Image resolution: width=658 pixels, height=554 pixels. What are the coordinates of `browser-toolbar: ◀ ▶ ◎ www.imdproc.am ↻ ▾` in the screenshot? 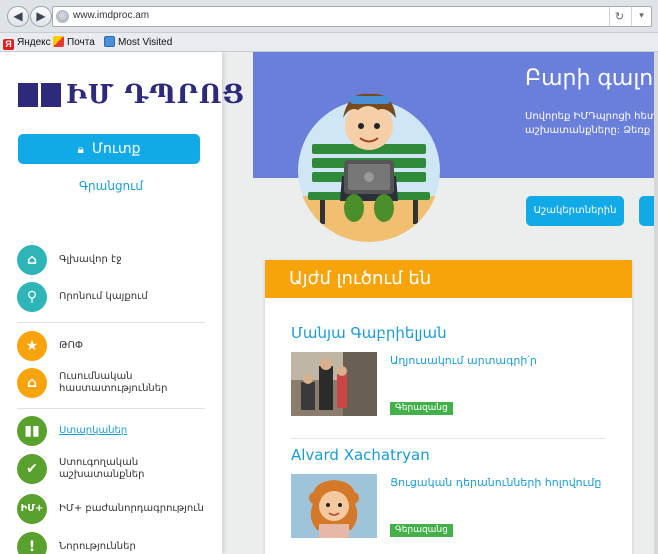 It's located at (329, 16).